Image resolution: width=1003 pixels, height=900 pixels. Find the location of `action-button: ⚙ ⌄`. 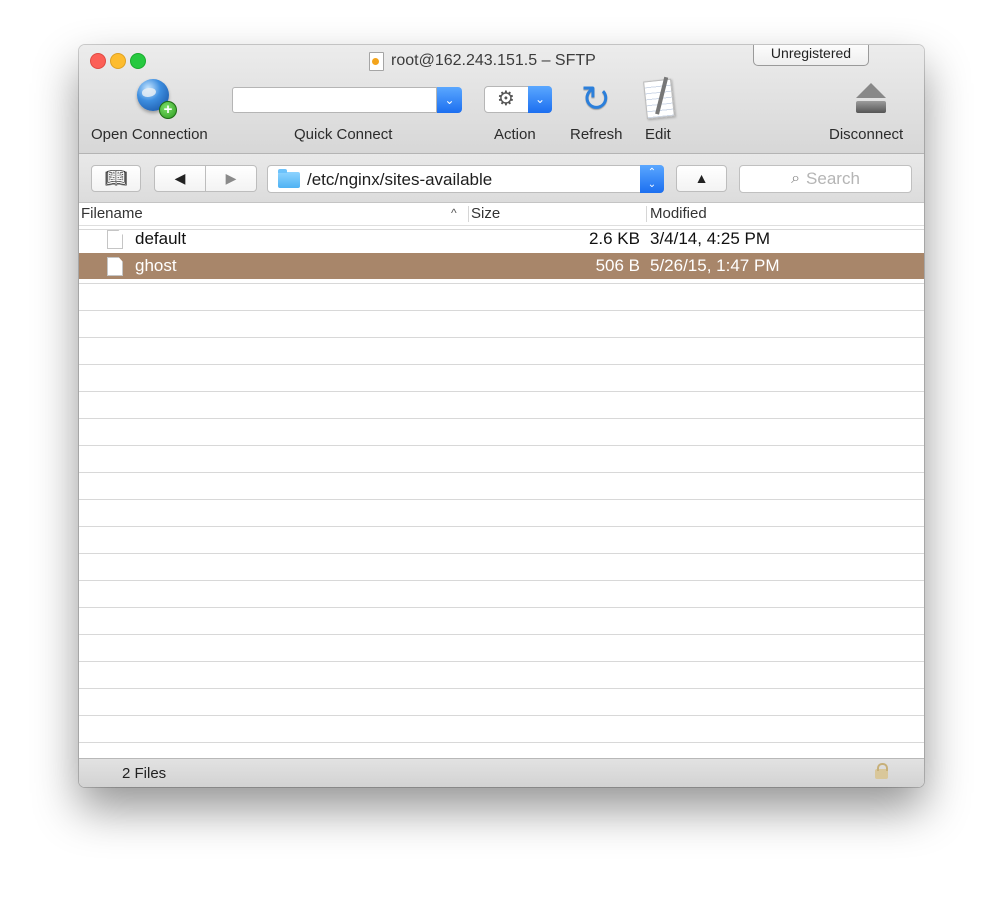

action-button: ⚙ ⌄ is located at coordinates (518, 99).